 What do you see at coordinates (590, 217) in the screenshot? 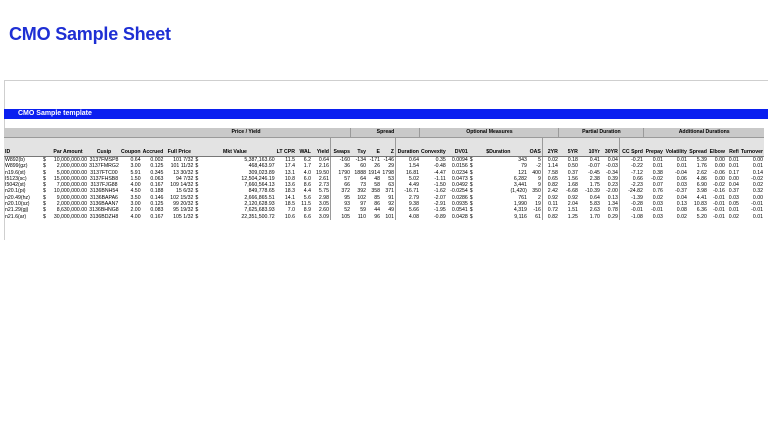
I see `table-cell: 1.70` at bounding box center [590, 217].